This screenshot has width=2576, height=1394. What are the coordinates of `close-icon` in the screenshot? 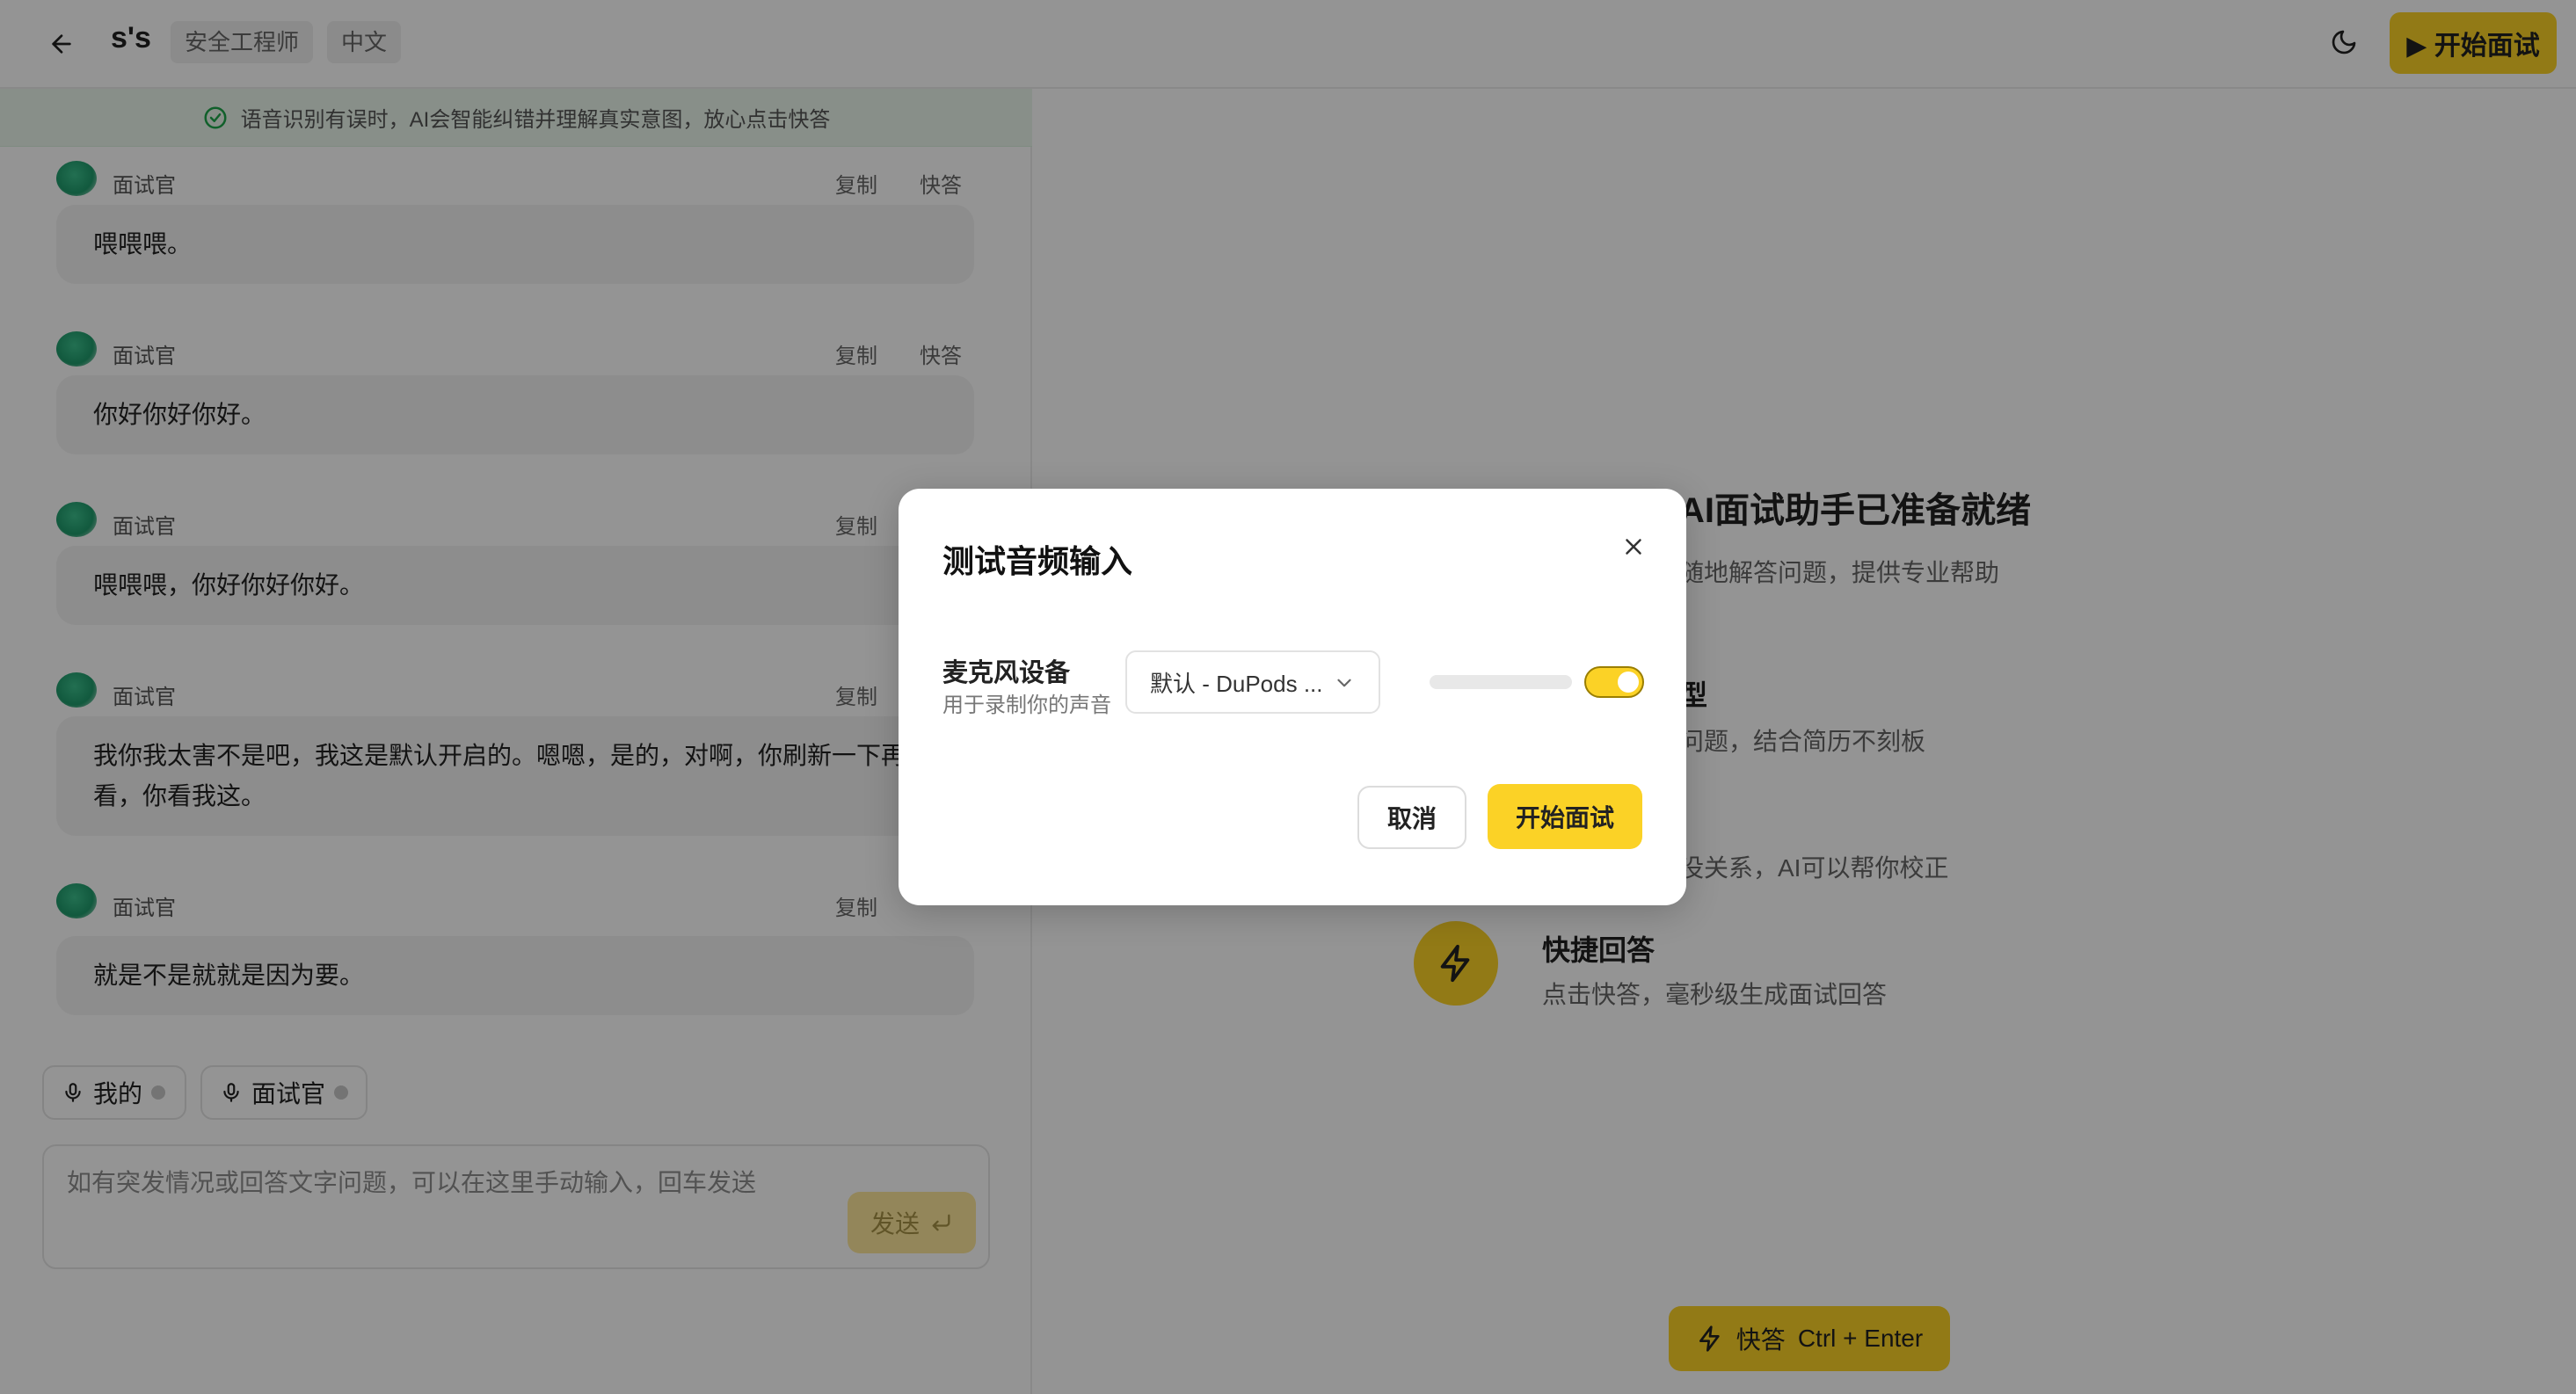 It's located at (1633, 546).